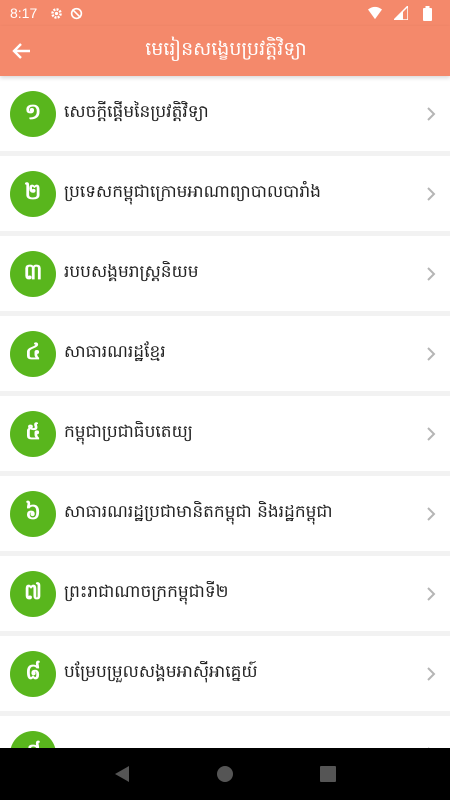 This screenshot has height=800, width=450. I want to click on wifi-icon, so click(375, 13).